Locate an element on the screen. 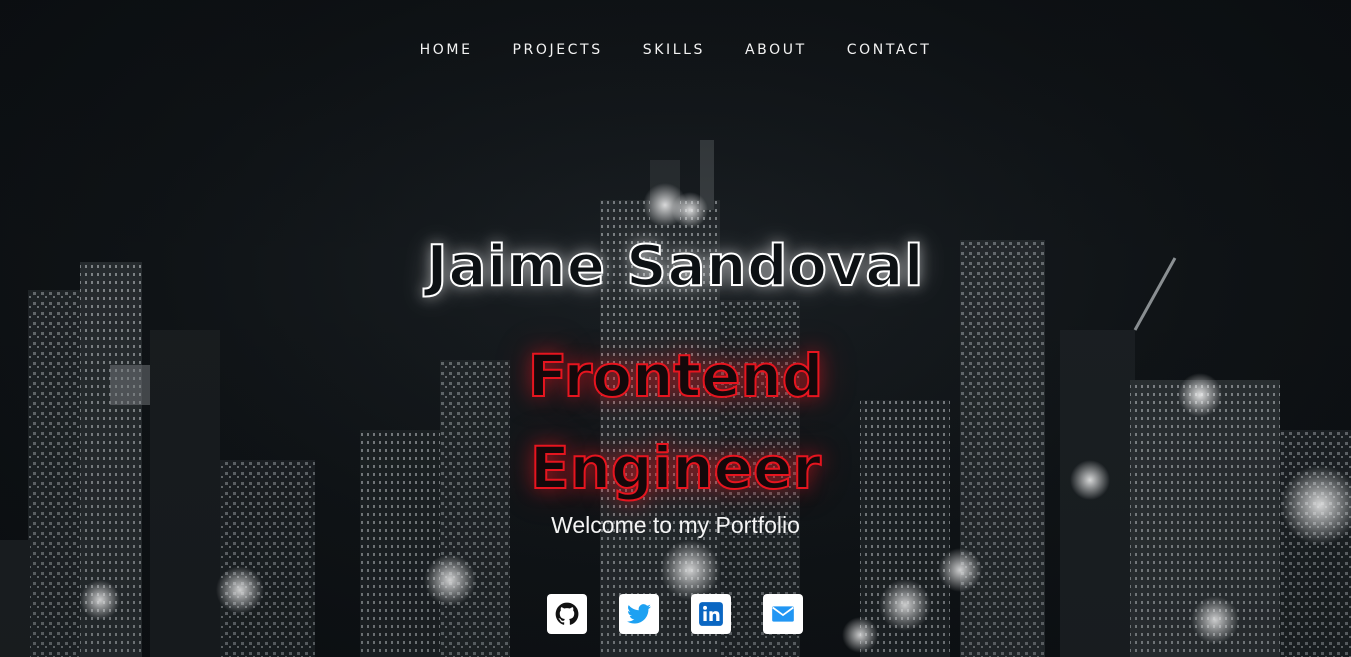 The height and width of the screenshot is (657, 1351). linkedin-icon is located at coordinates (711, 614).